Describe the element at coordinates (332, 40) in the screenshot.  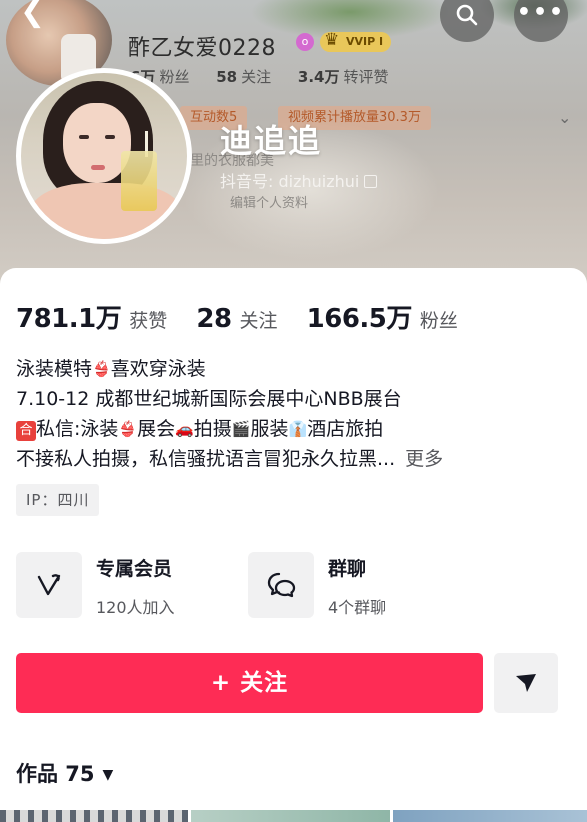
I see `crown-icon: ♛` at that location.